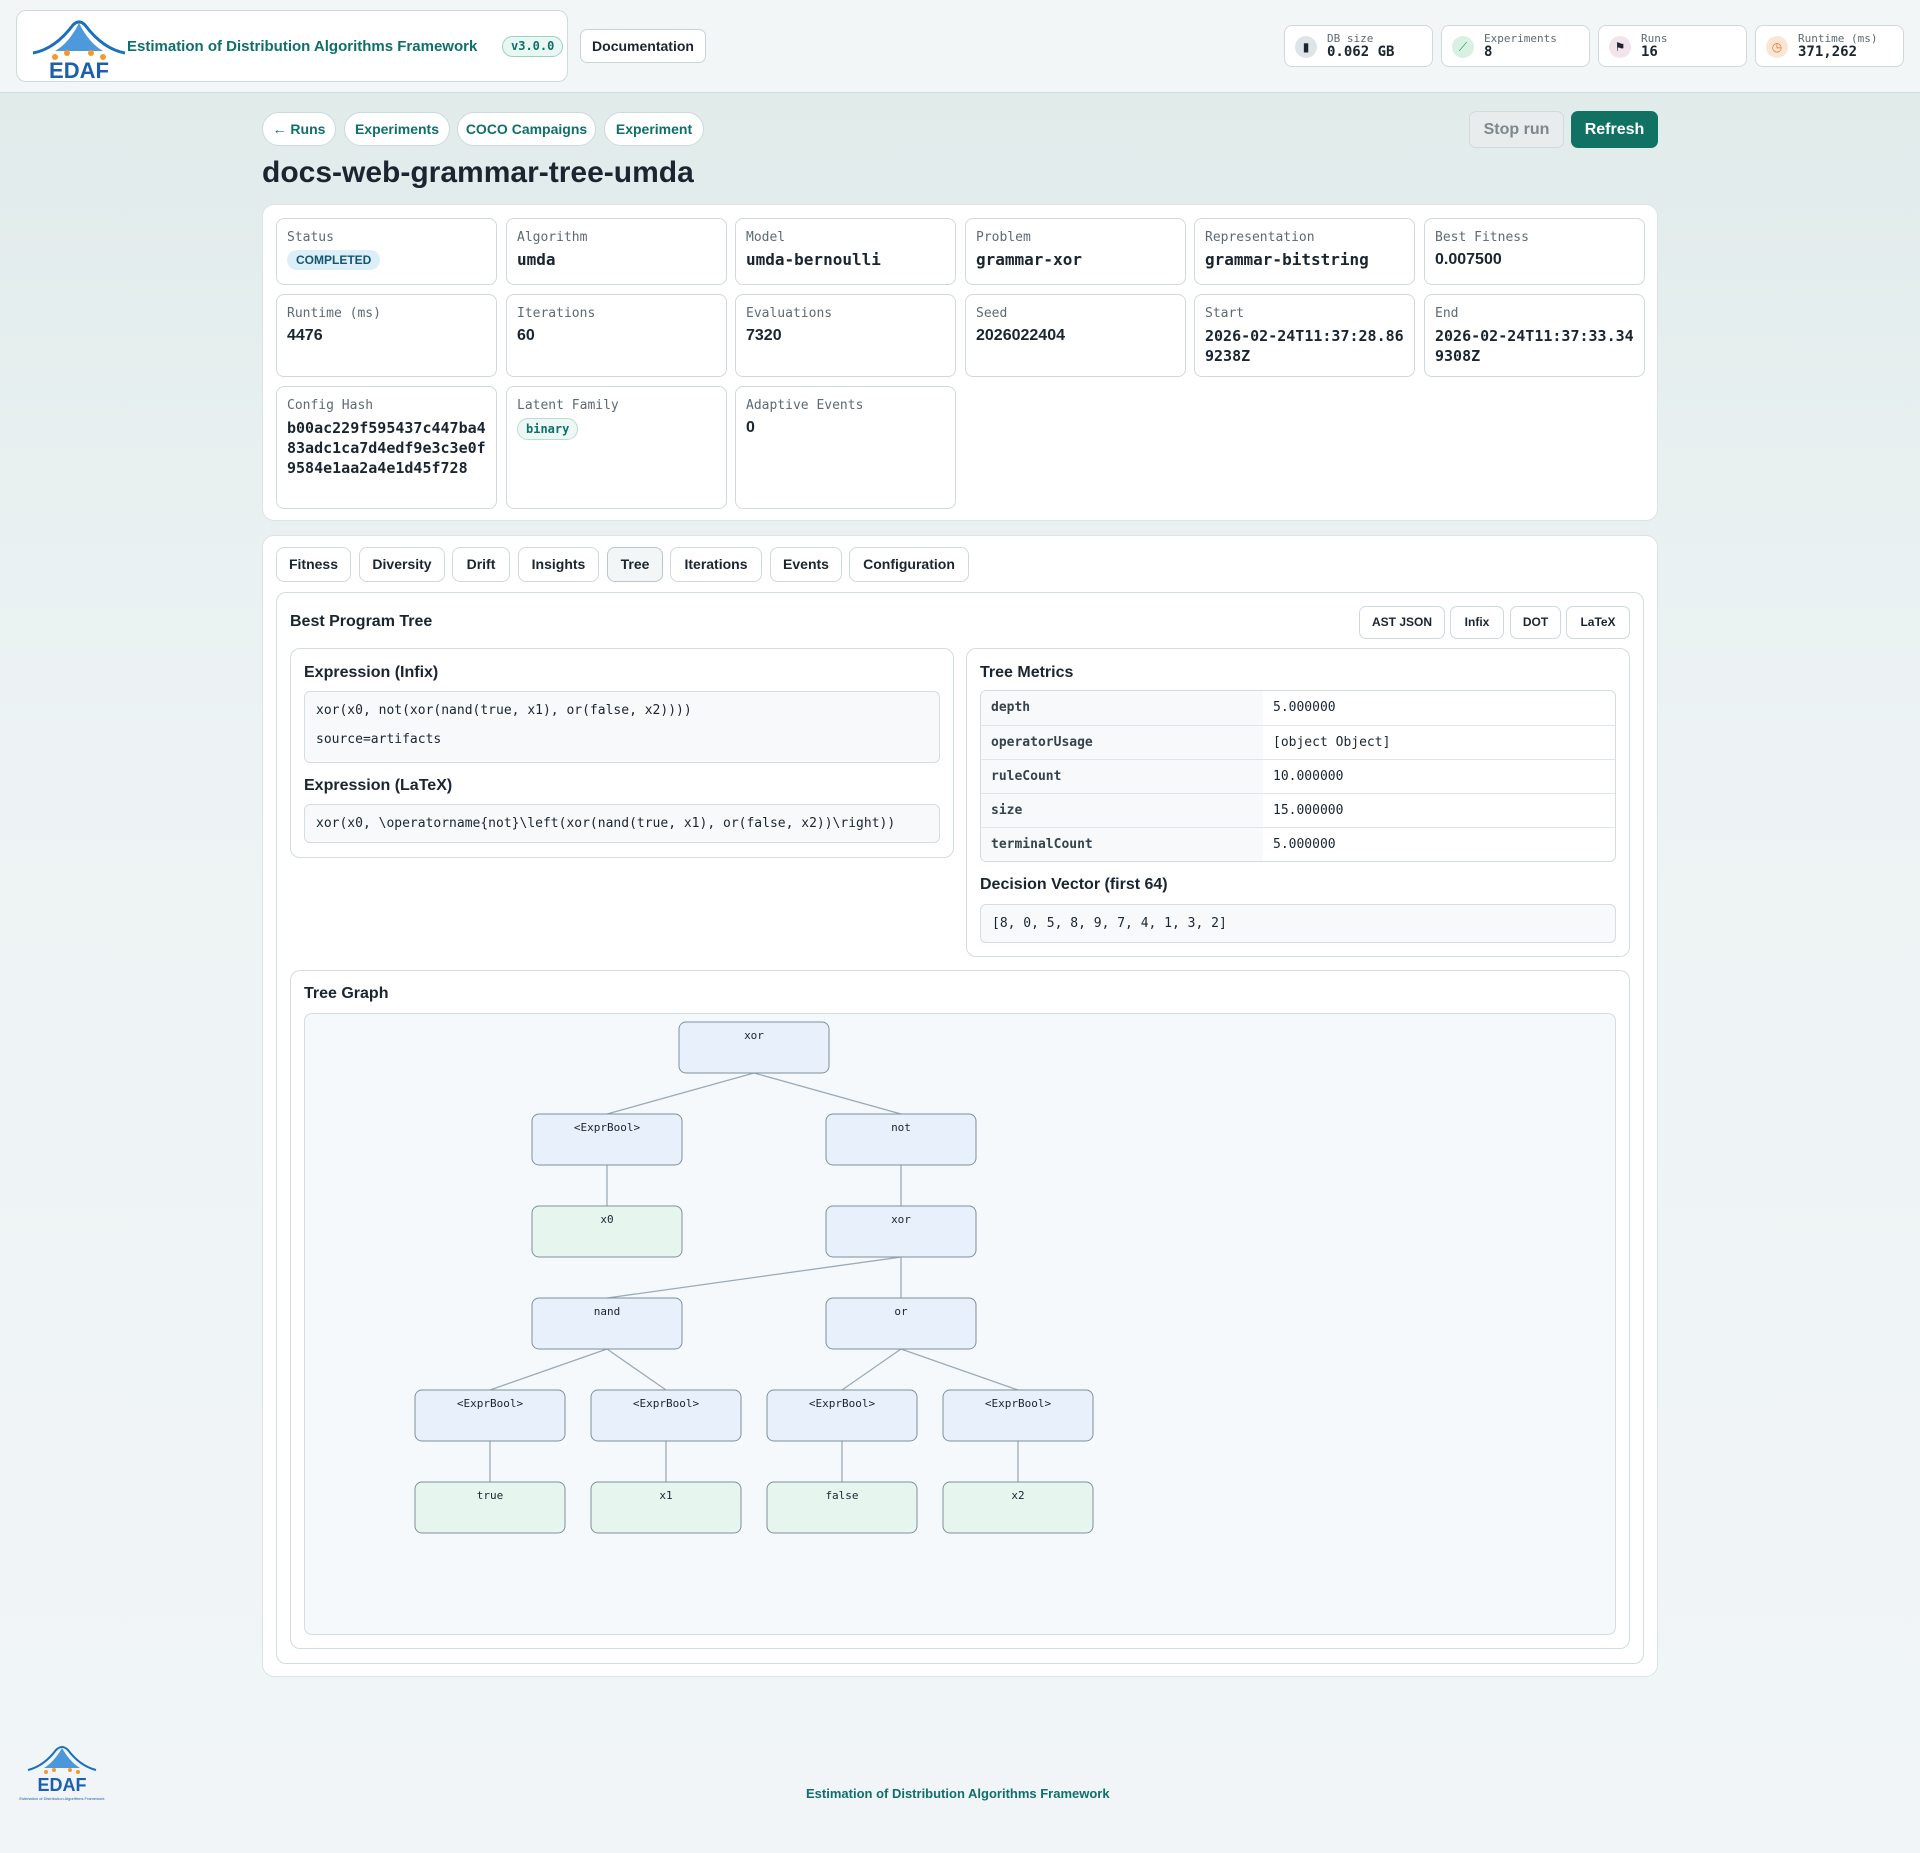 Image resolution: width=1920 pixels, height=1853 pixels. What do you see at coordinates (371, 672) in the screenshot?
I see `infix-title: Expression (Infix)` at bounding box center [371, 672].